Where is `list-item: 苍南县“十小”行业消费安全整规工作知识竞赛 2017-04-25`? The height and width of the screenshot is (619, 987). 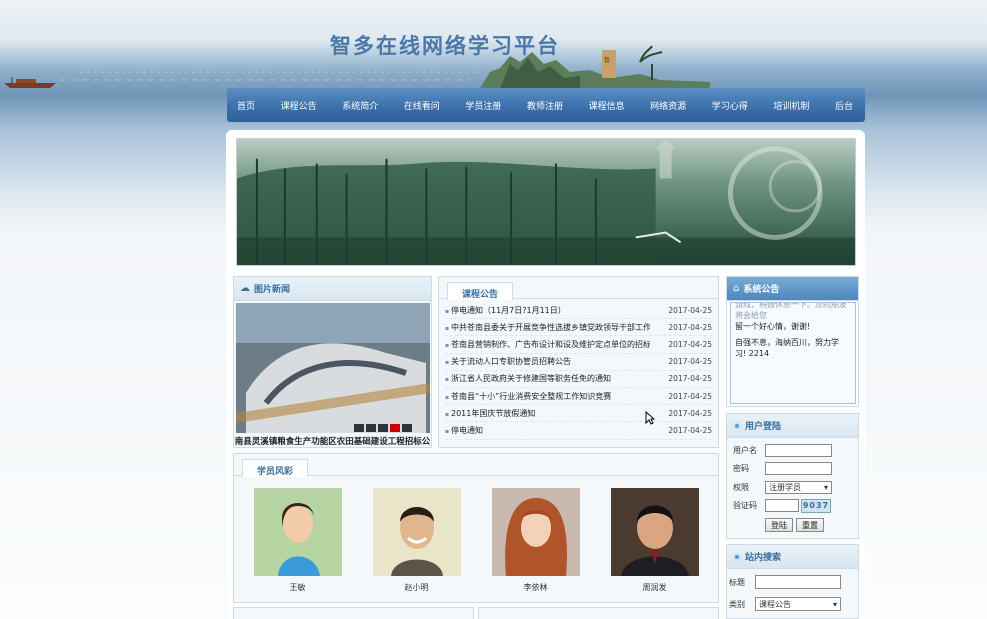 list-item: 苍南县“十小”行业消费安全整规工作知识竞赛 2017-04-25 is located at coordinates (578, 397).